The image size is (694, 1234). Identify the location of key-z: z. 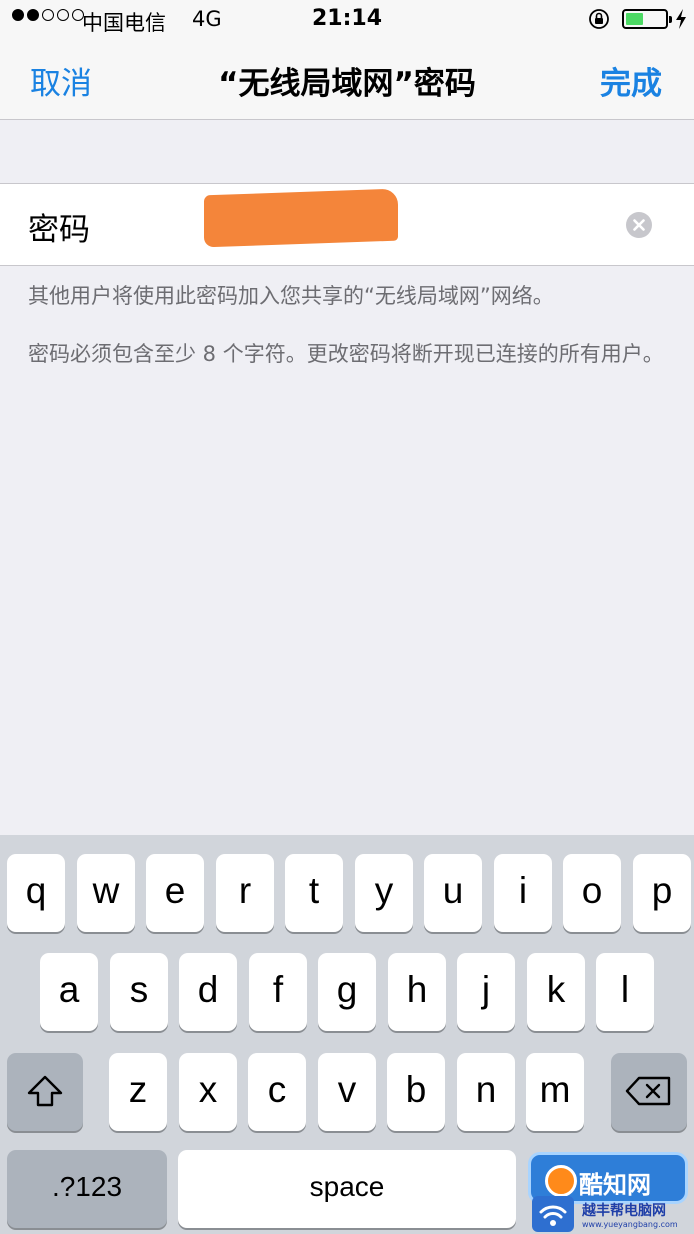
(138, 1092).